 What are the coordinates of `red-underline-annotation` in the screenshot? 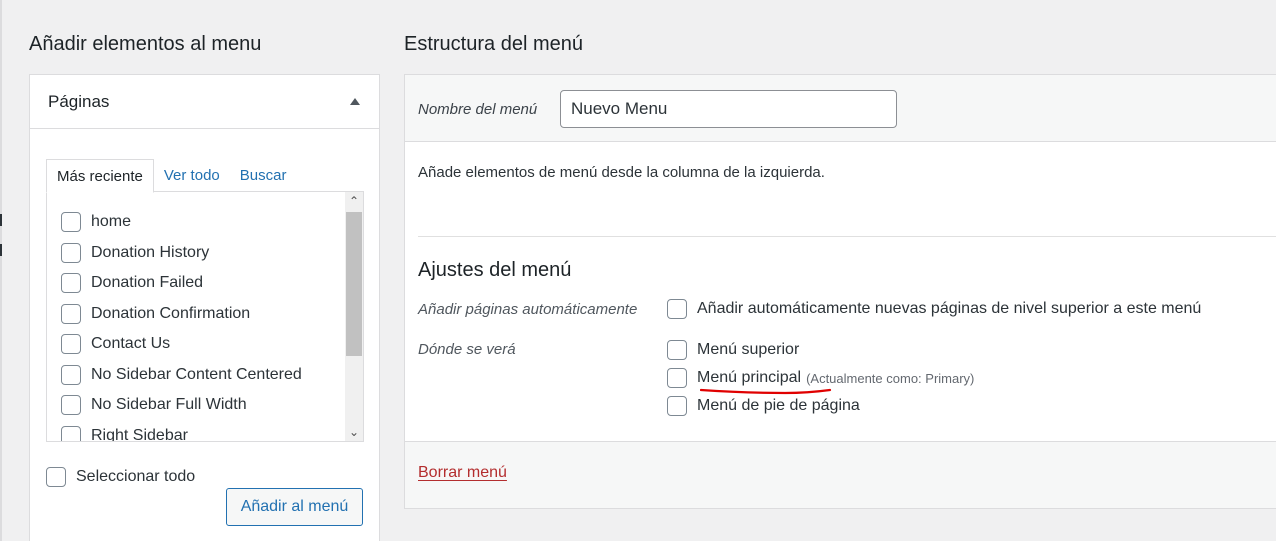 It's located at (766, 391).